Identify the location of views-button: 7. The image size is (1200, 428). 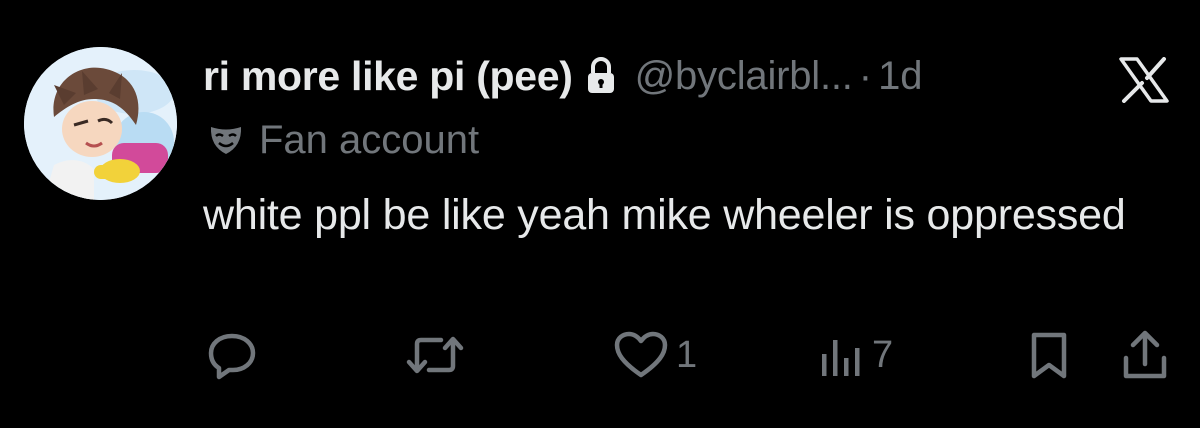
(855, 355).